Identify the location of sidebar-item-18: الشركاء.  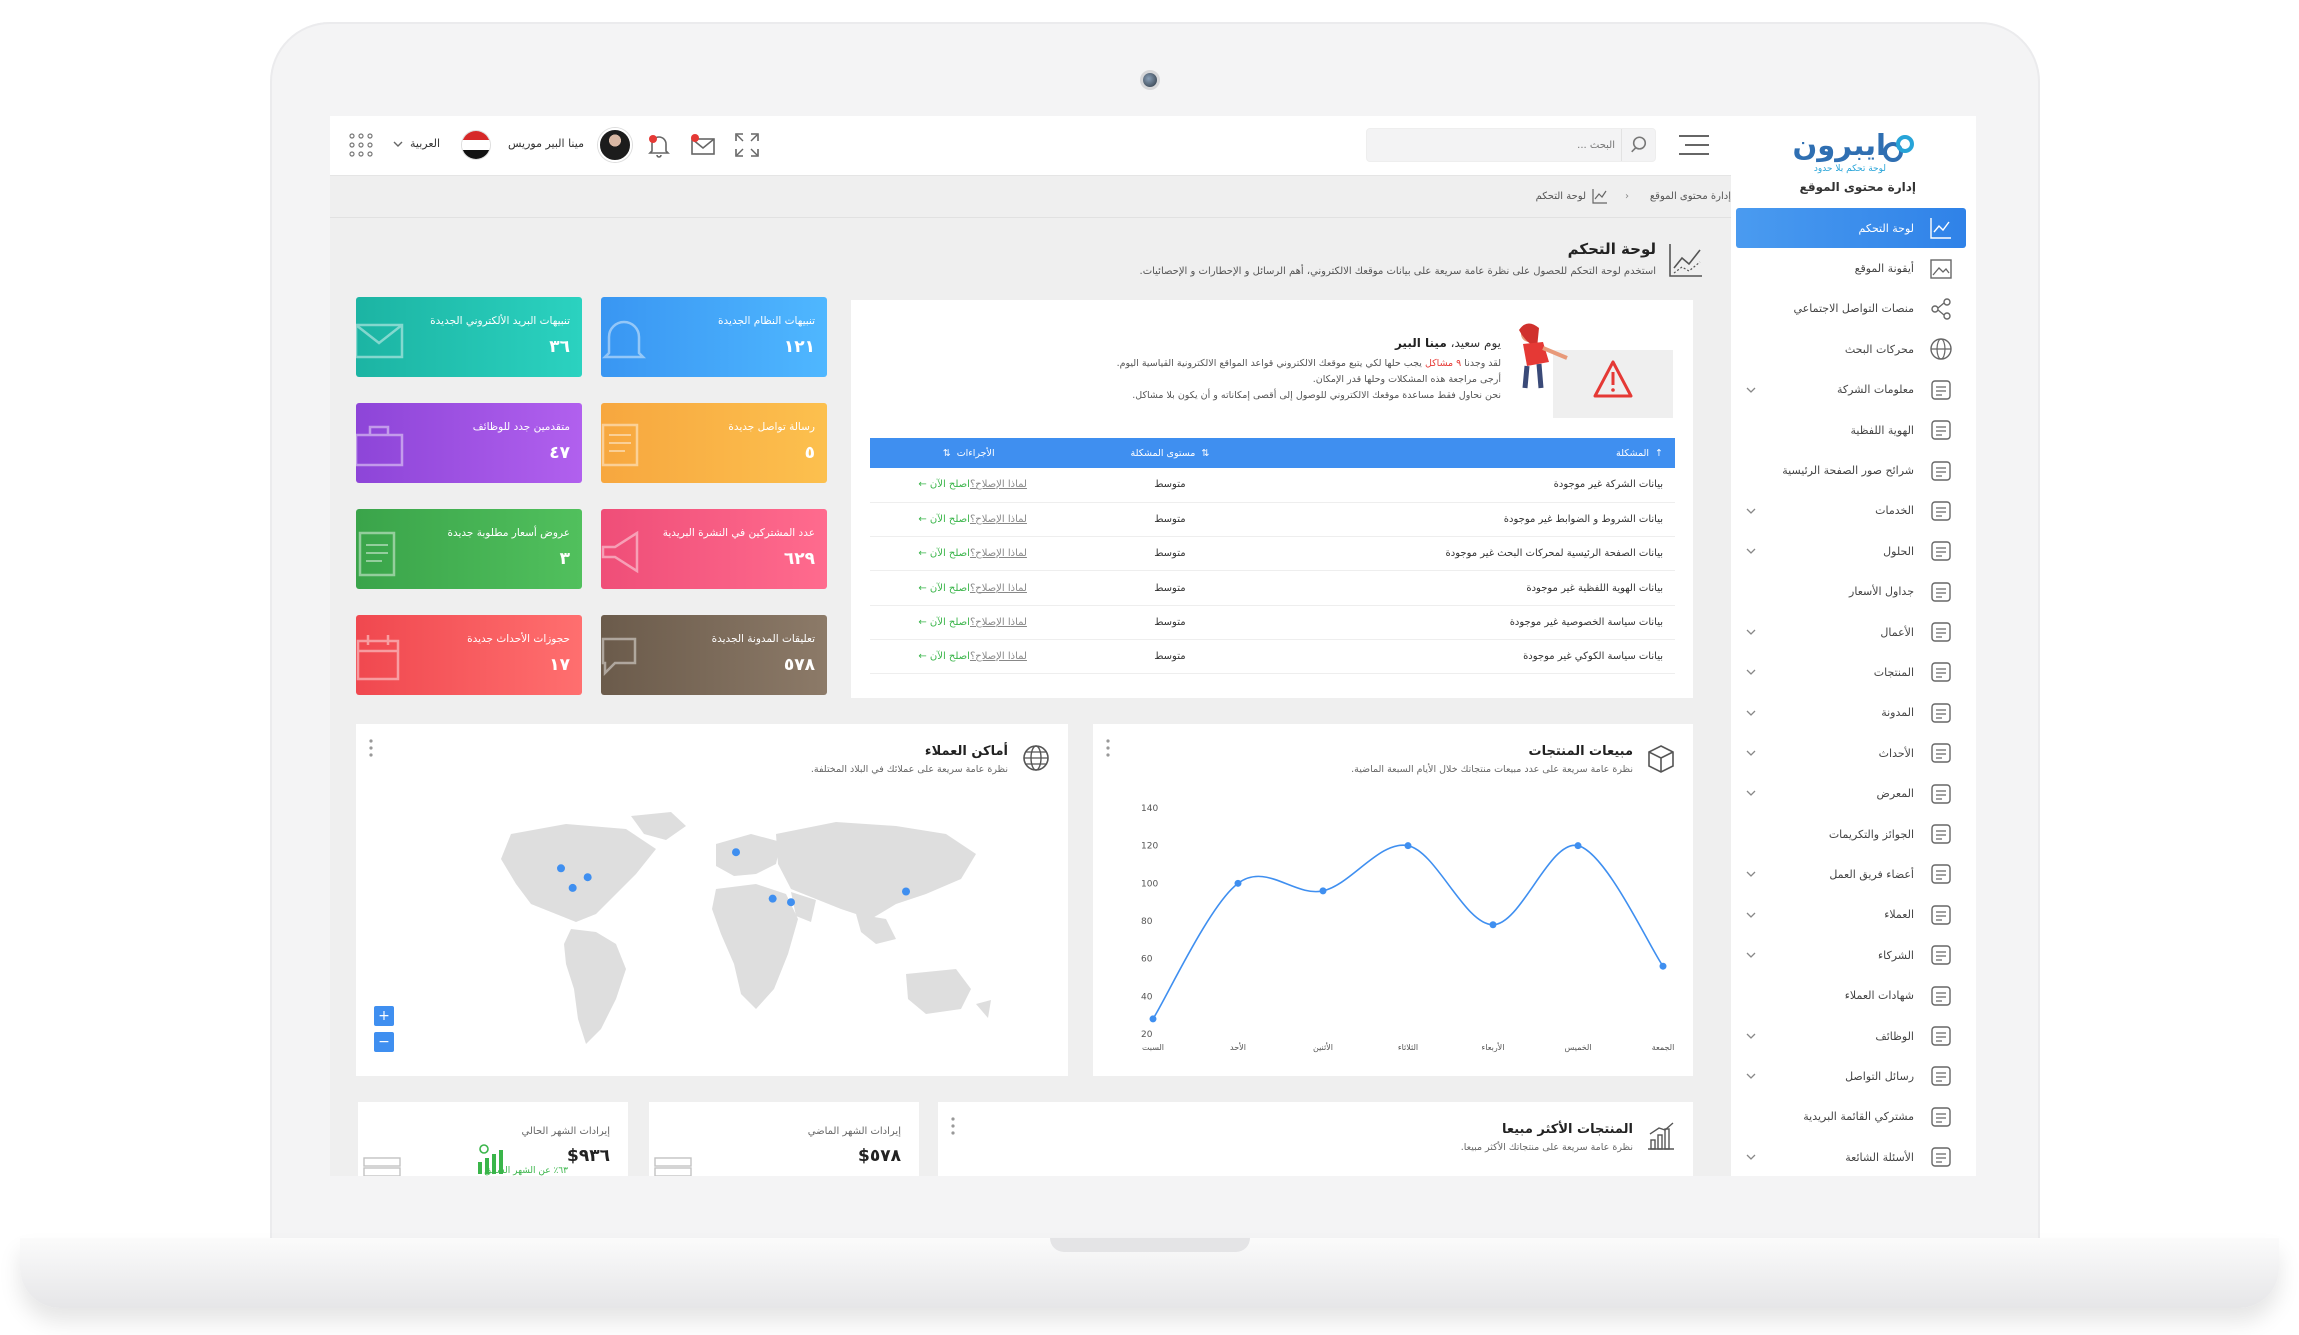
(1851, 955).